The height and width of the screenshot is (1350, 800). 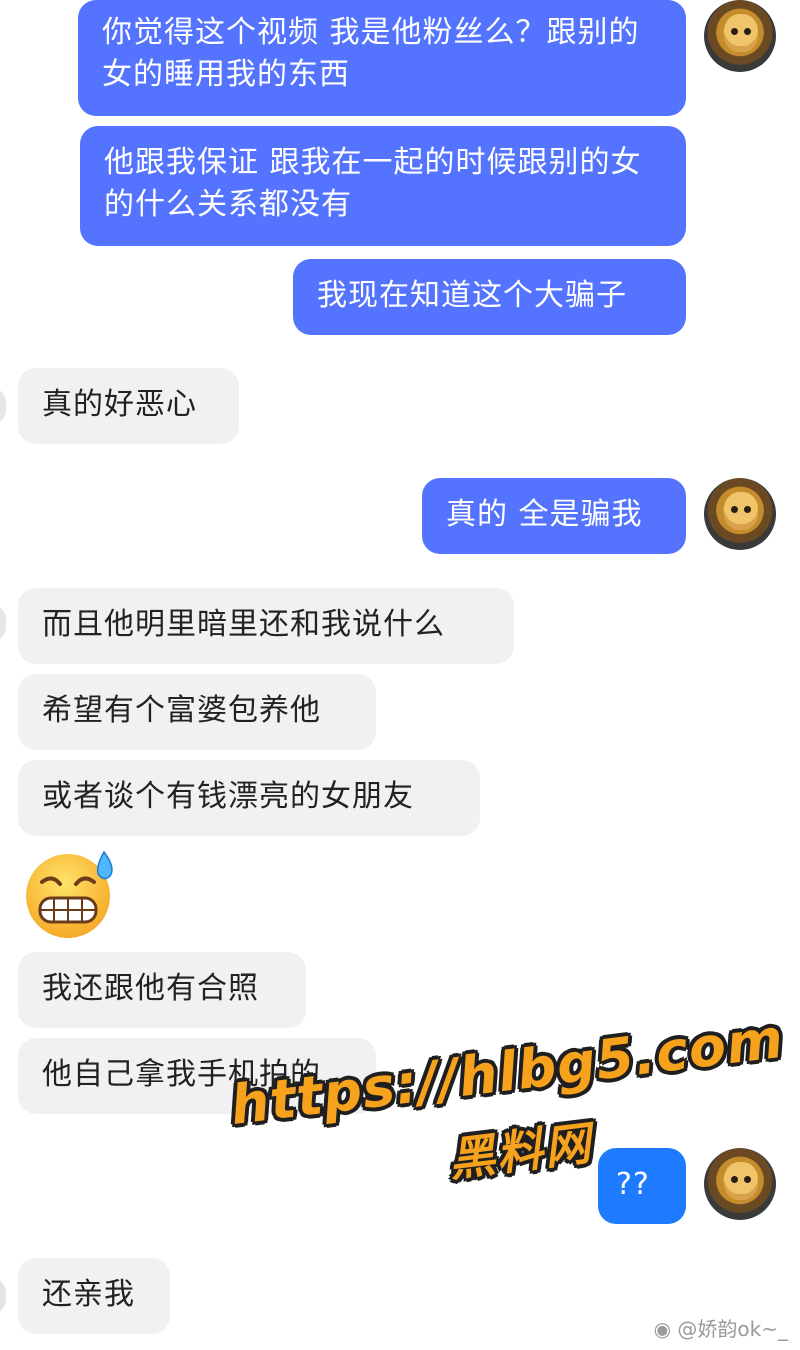 I want to click on message-text: 真的 全是骗我, so click(x=544, y=514).